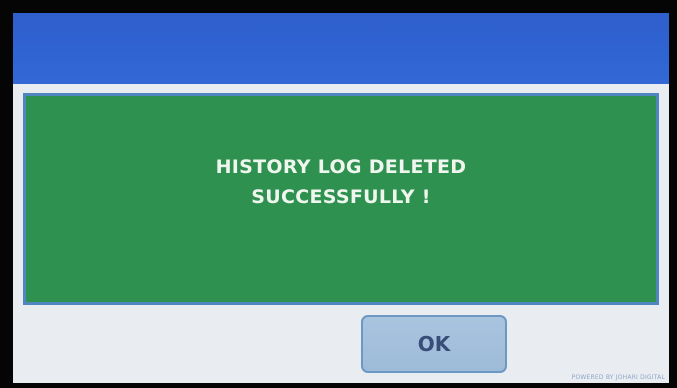 This screenshot has height=388, width=677. Describe the element at coordinates (618, 377) in the screenshot. I see `footer-credit: POWERED BY JOHARI DIGITAL` at that location.